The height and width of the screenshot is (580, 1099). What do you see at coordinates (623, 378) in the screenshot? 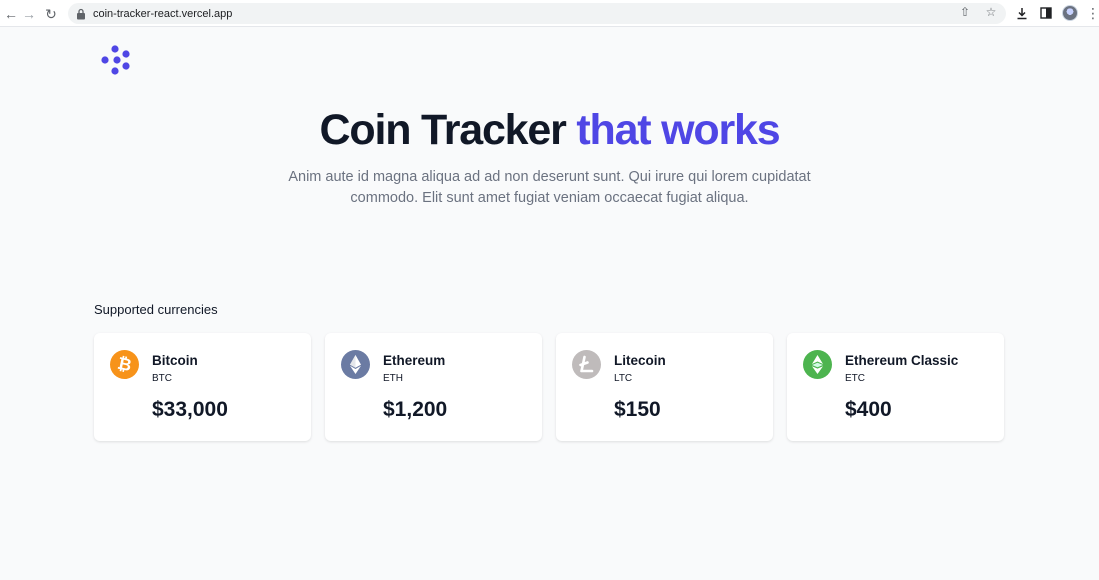
I see `currency-symbol: LTC` at bounding box center [623, 378].